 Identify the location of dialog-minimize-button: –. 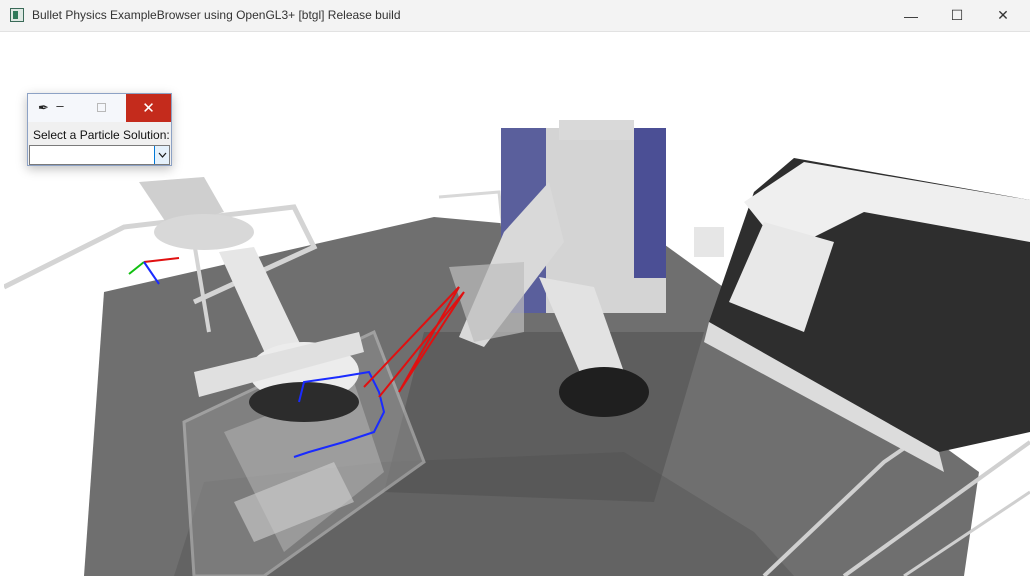
(60, 107).